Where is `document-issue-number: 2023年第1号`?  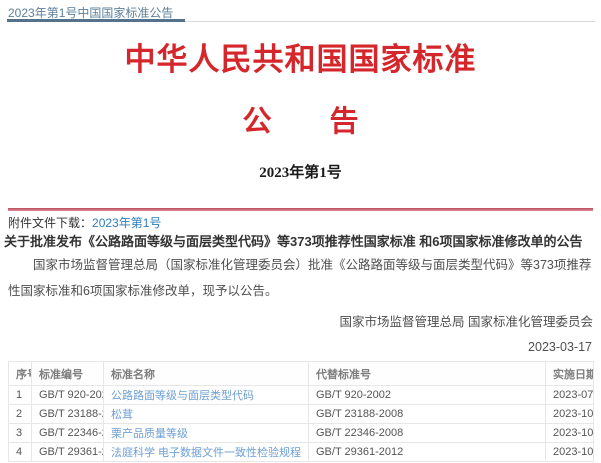 document-issue-number: 2023年第1号 is located at coordinates (300, 173).